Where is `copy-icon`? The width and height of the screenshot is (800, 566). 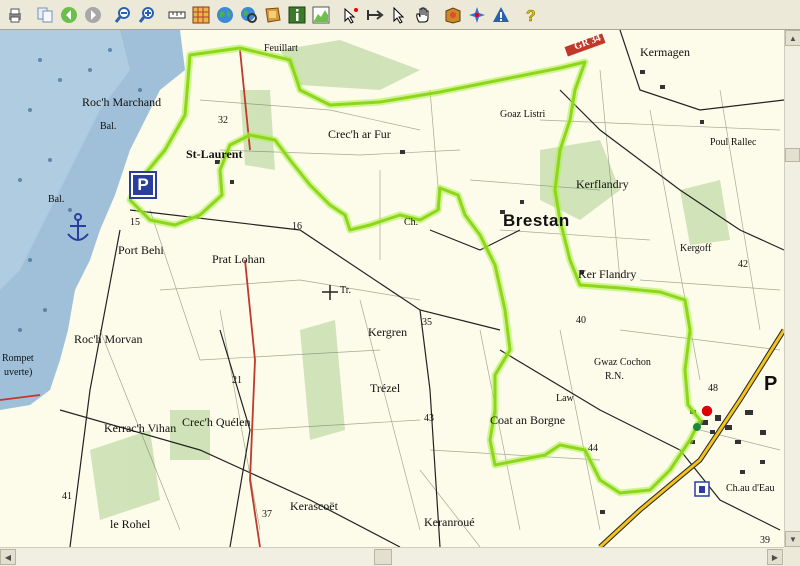 copy-icon is located at coordinates (45, 15).